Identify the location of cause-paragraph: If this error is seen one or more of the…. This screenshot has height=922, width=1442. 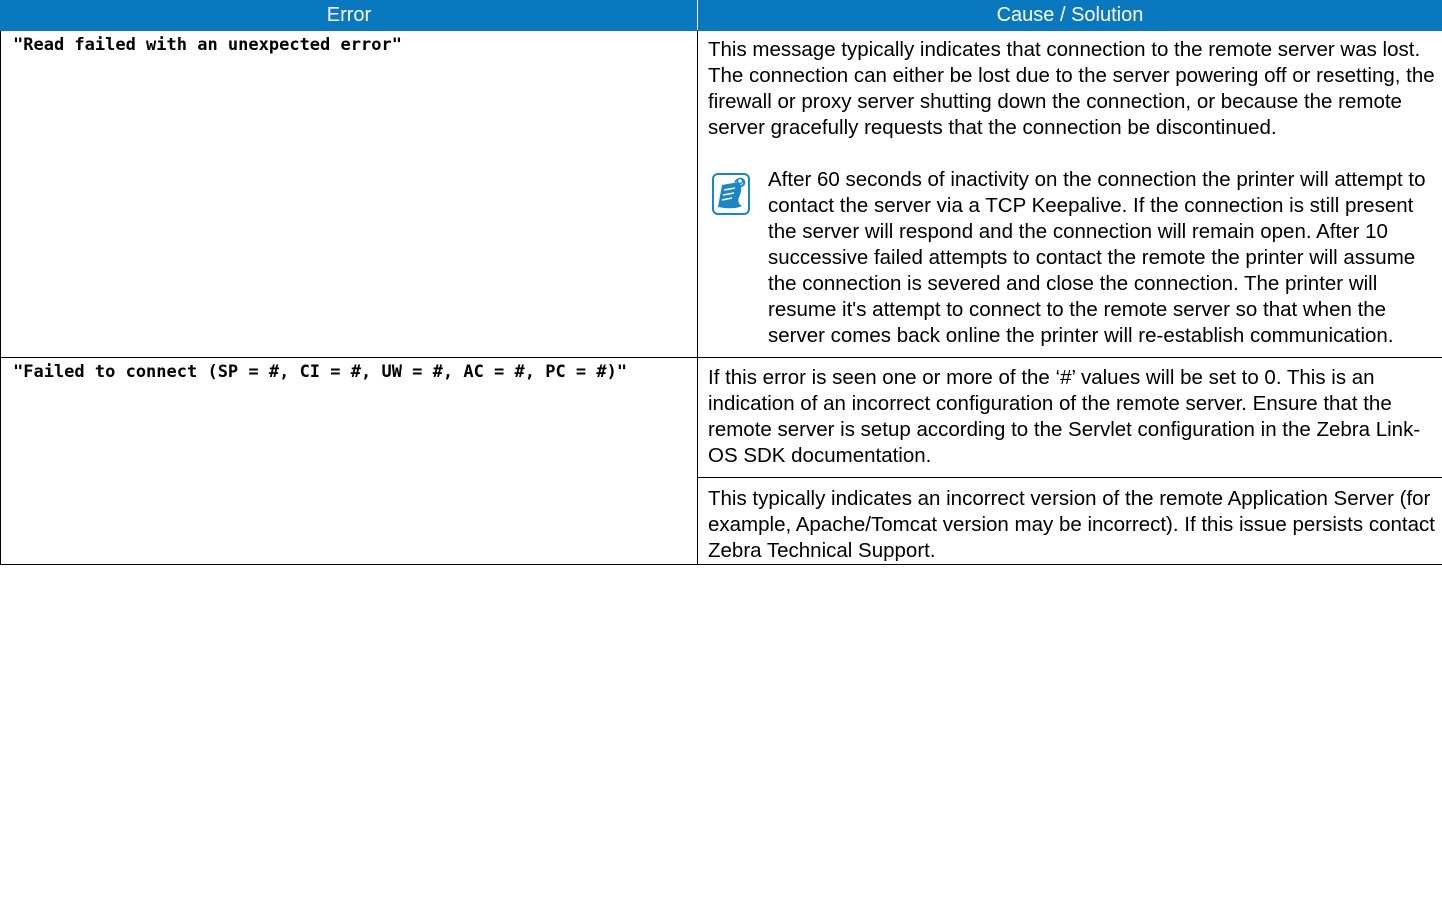
(1064, 416).